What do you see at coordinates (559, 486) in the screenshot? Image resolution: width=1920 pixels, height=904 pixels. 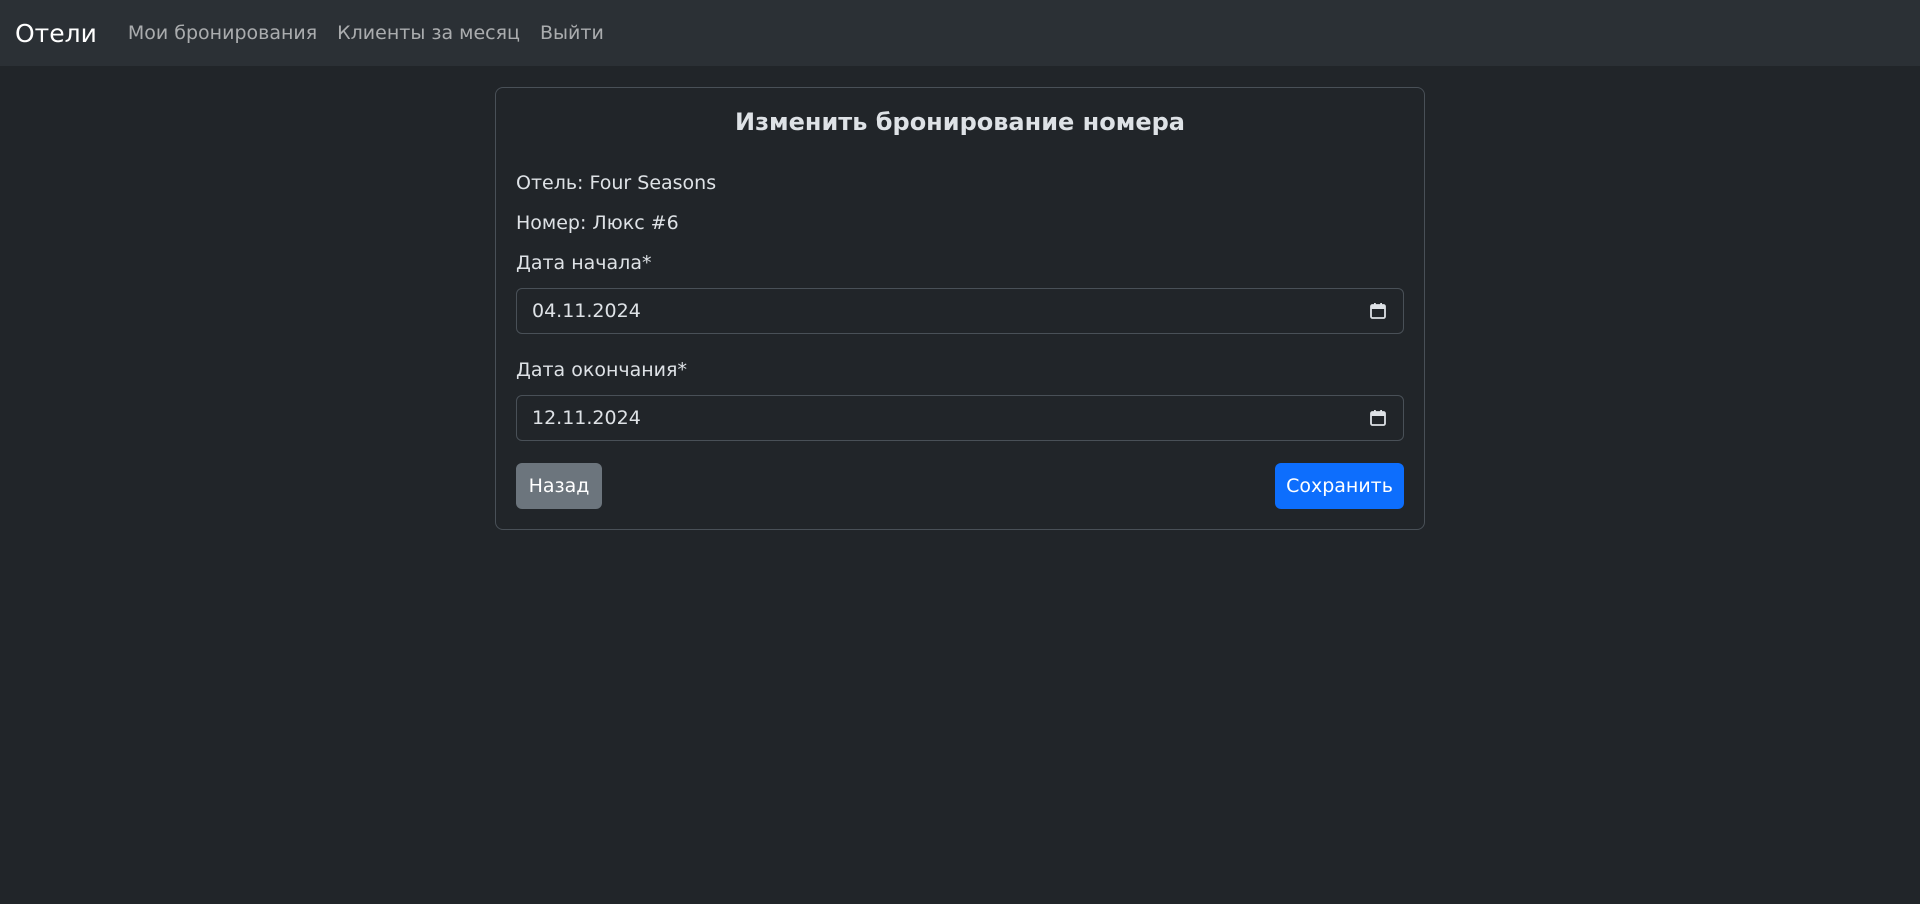 I see `back-button: Назад` at bounding box center [559, 486].